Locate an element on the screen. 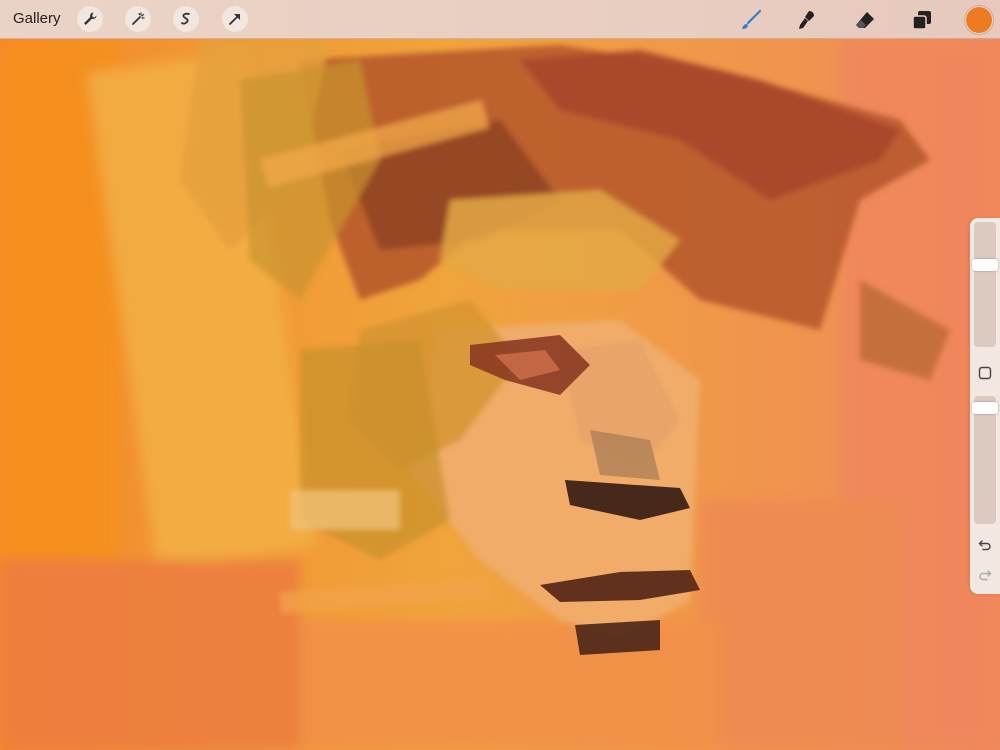 This screenshot has height=750, width=1000. smudge-icon is located at coordinates (807, 20).